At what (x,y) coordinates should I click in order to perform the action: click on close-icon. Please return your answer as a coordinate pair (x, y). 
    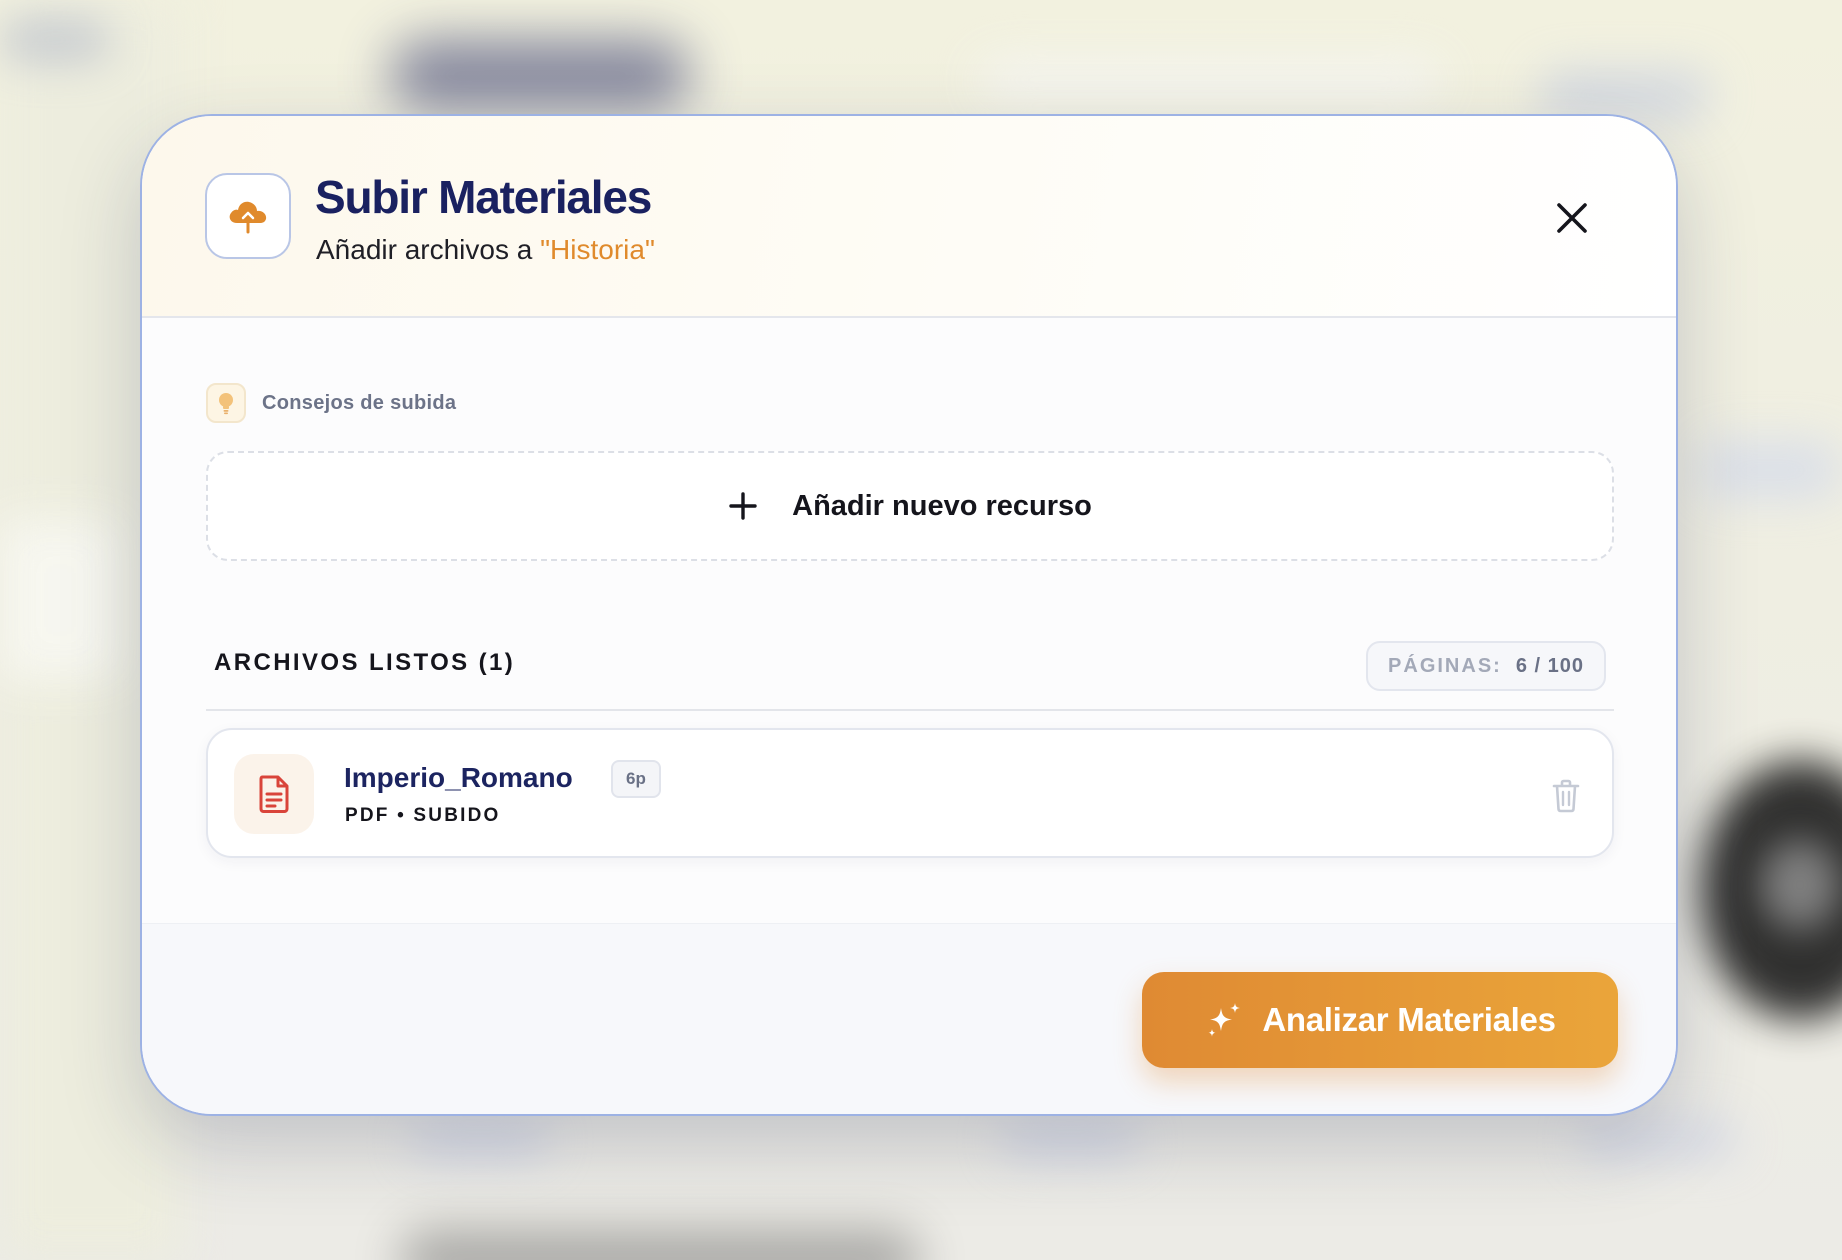
    Looking at the image, I should click on (1572, 218).